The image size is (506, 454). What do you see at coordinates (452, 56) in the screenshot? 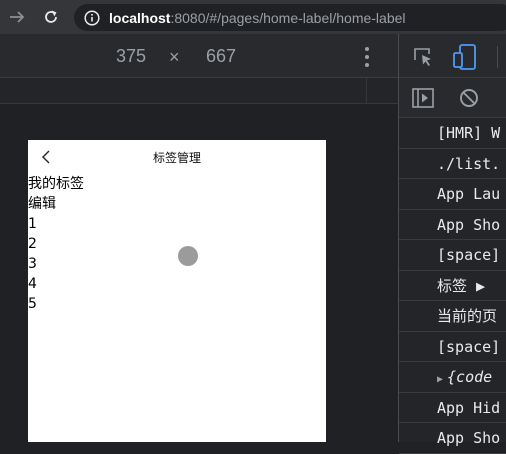
I see `devtools-toolbar` at bounding box center [452, 56].